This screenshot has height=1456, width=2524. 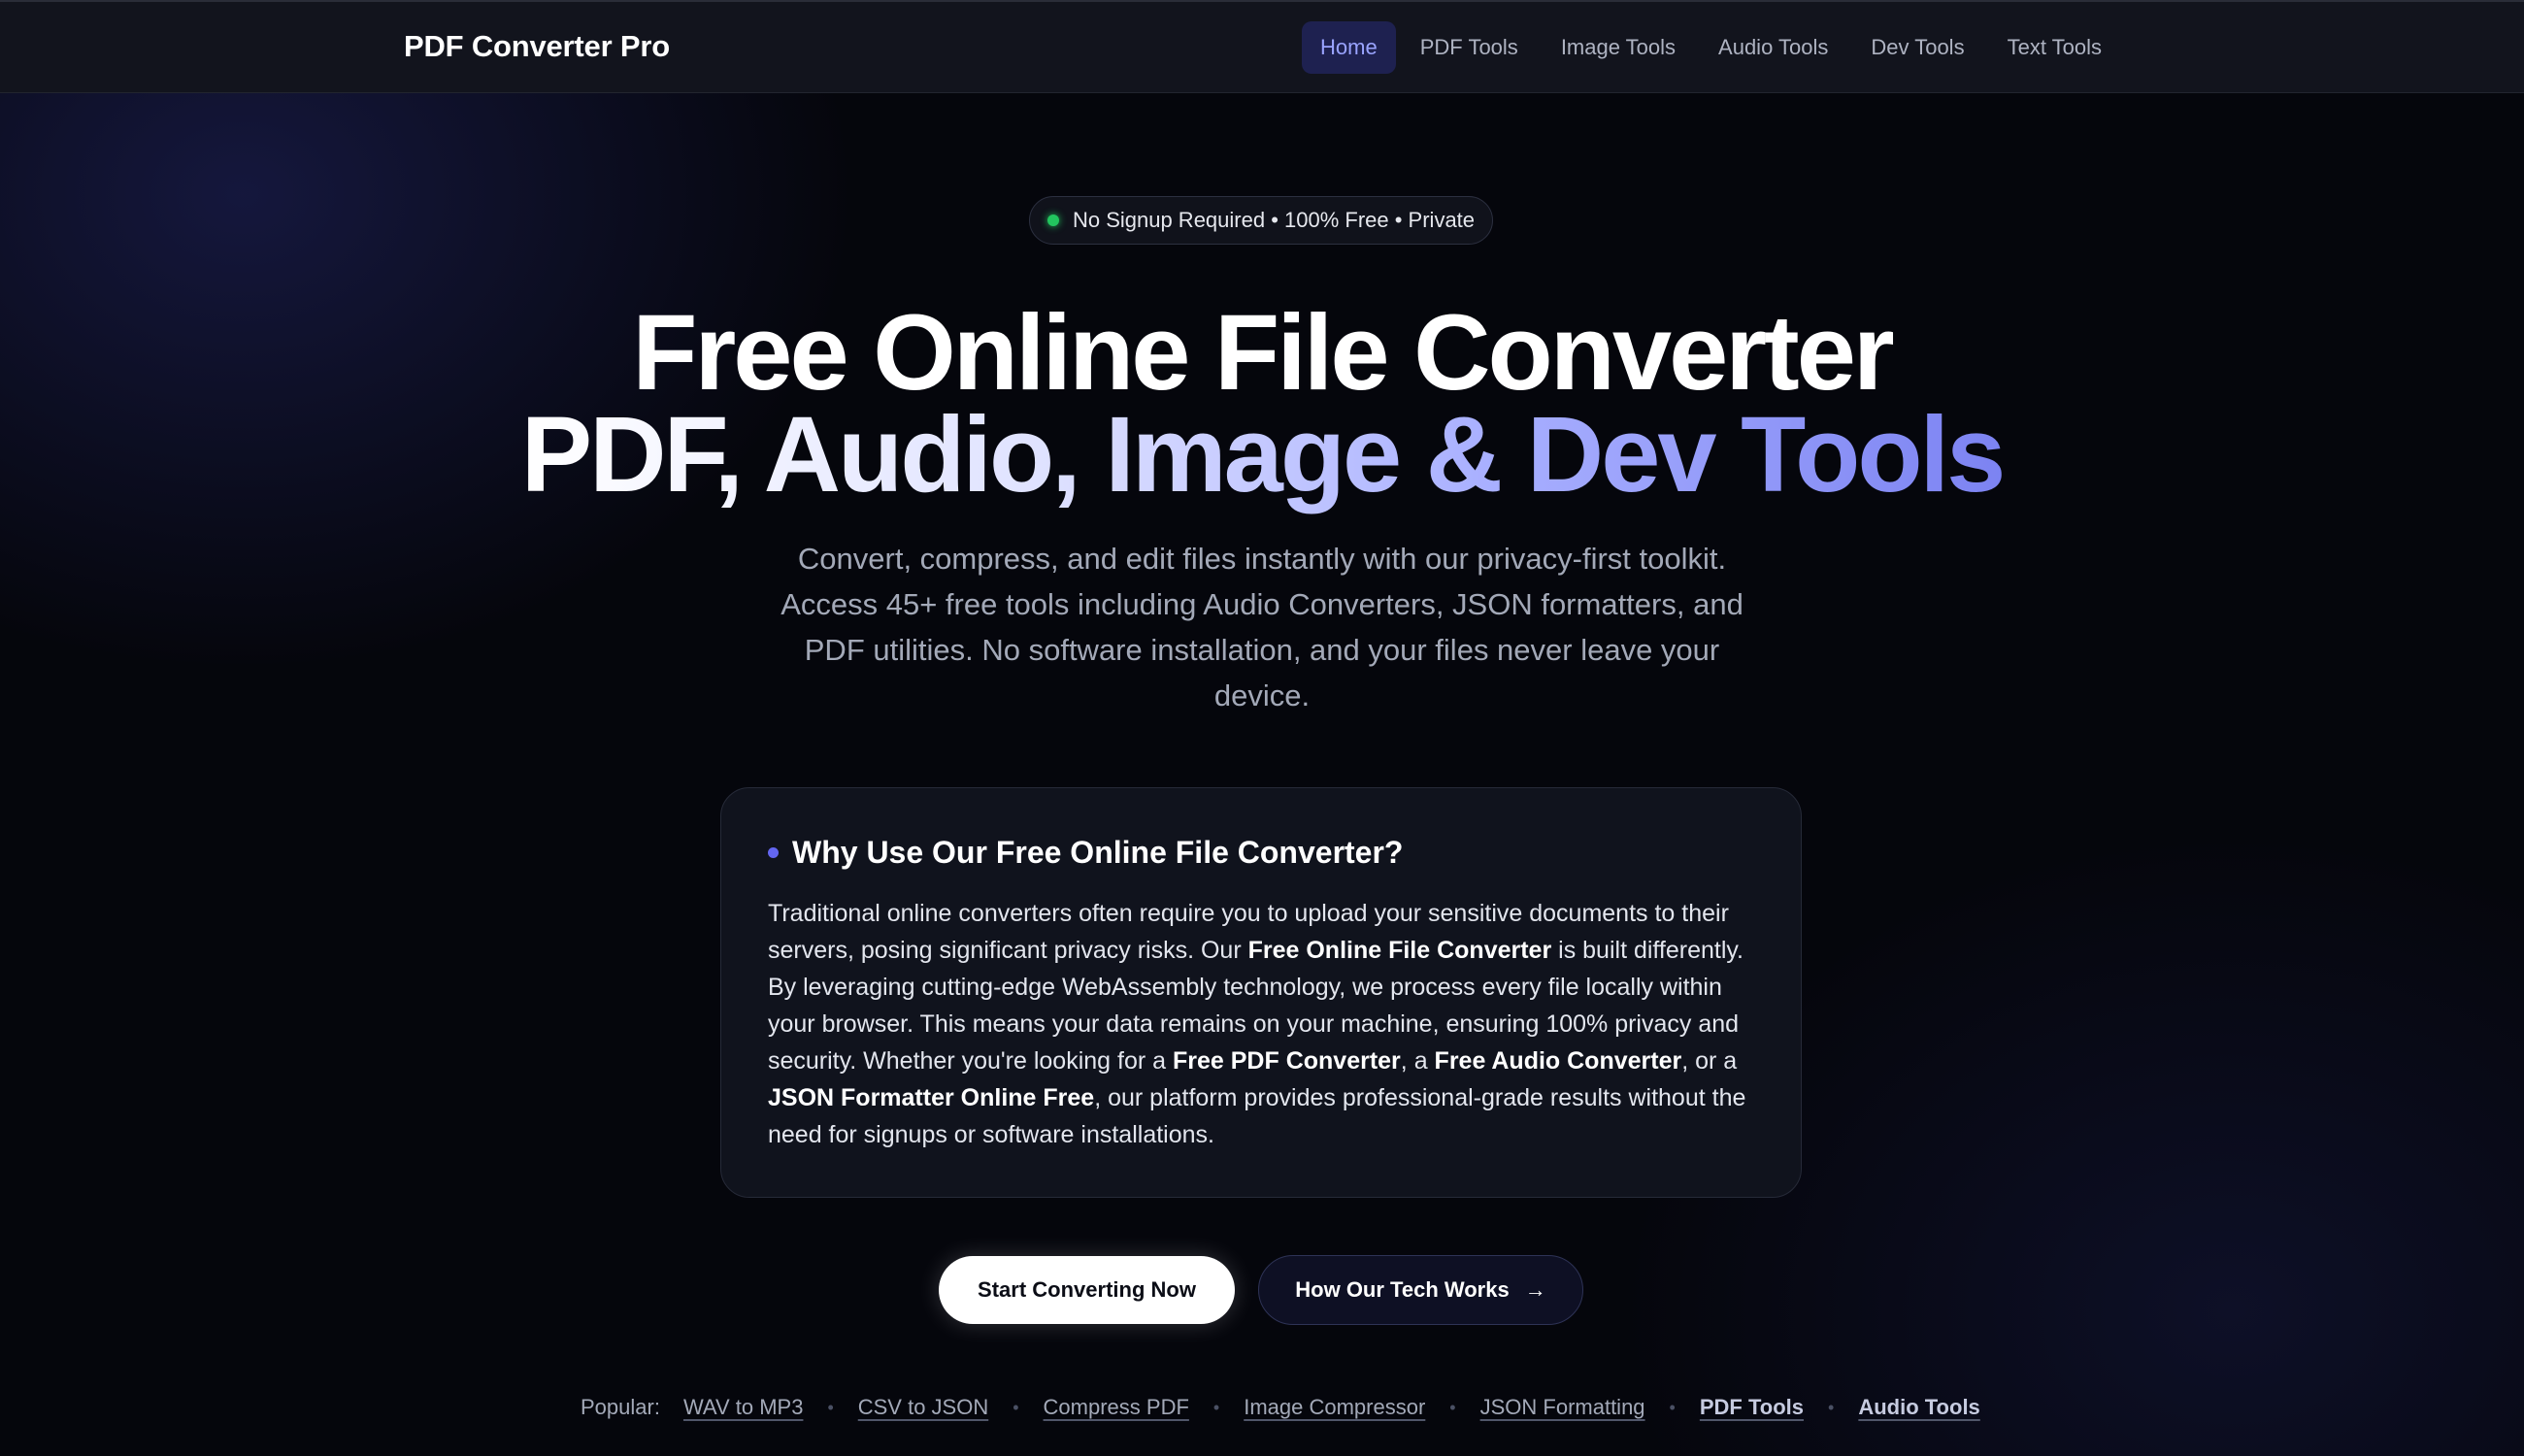 I want to click on nav-link-dev-tools: Dev Tools, so click(x=1917, y=47).